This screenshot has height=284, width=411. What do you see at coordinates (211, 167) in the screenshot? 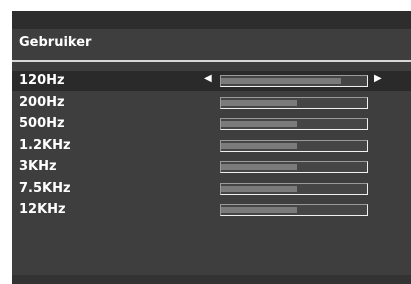
I see `band-row: 3KHz` at bounding box center [211, 167].